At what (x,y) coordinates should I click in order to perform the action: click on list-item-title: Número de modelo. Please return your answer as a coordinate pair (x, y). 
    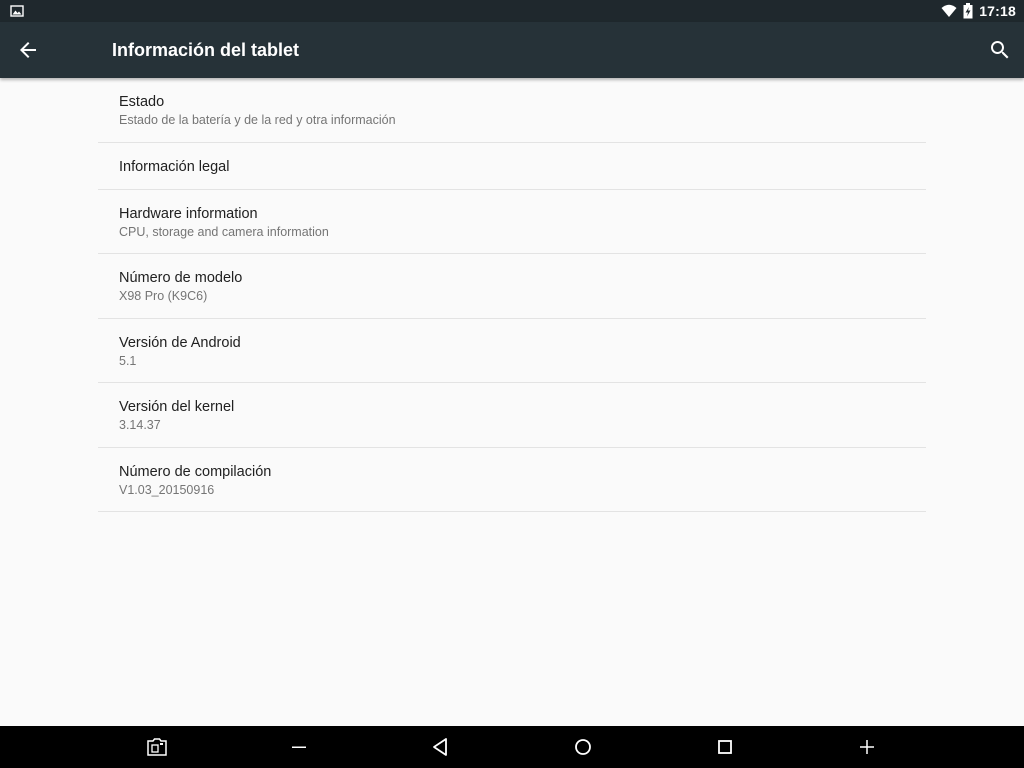
    Looking at the image, I should click on (181, 278).